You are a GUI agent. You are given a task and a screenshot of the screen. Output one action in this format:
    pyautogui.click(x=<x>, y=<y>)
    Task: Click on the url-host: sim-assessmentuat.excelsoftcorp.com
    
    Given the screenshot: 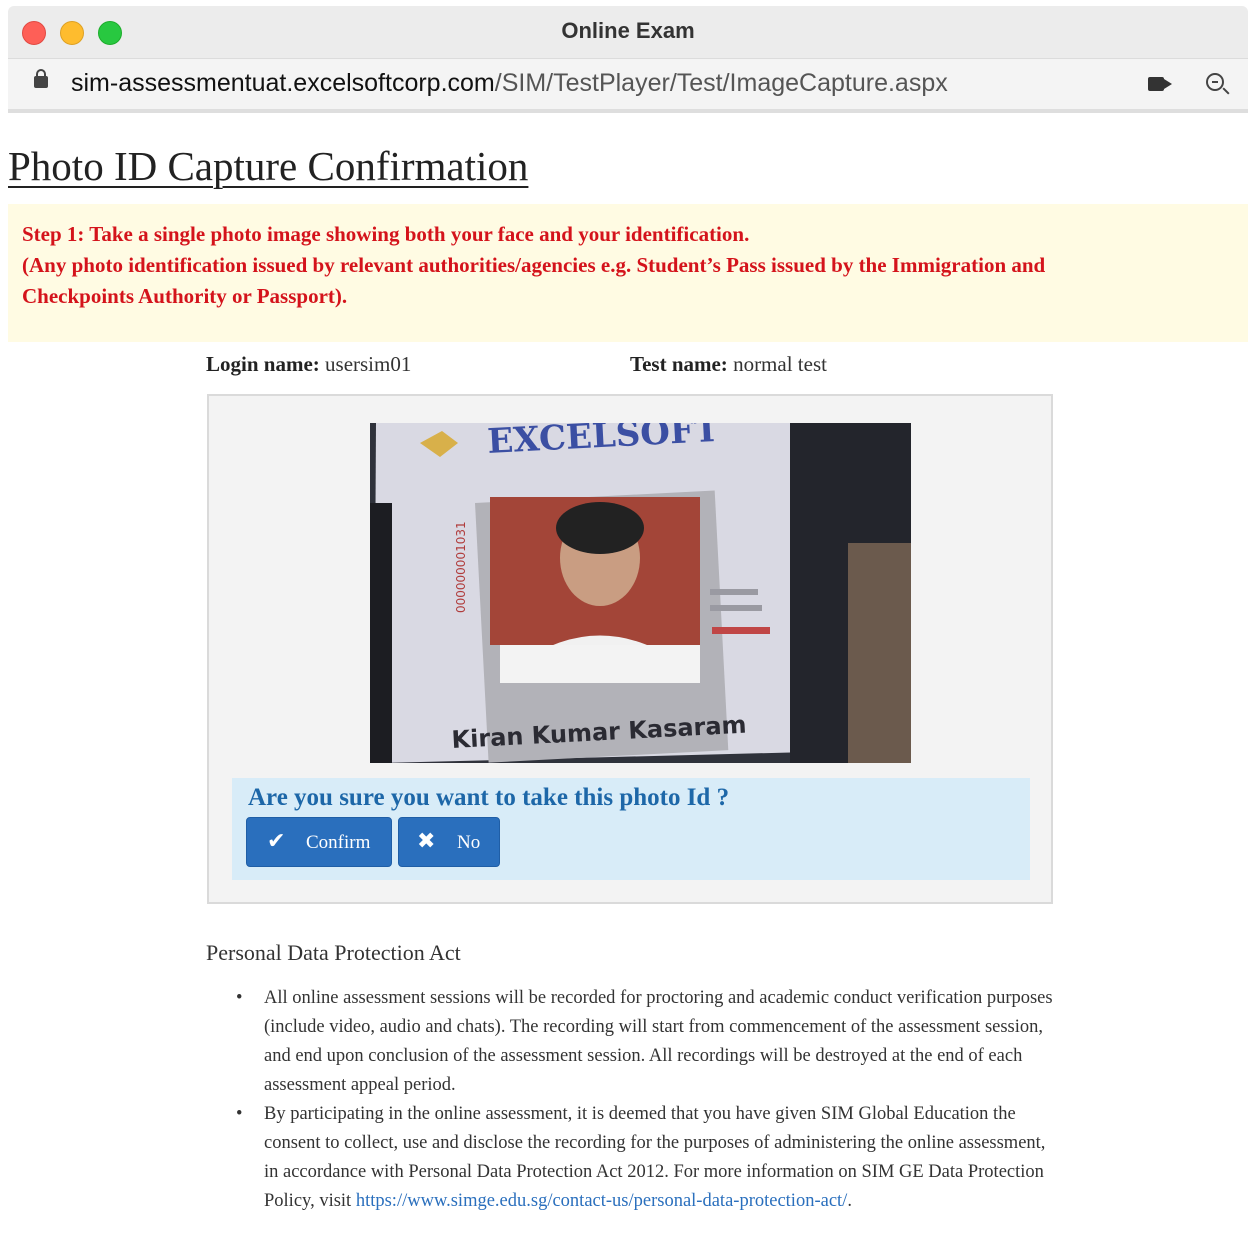 What is the action you would take?
    pyautogui.click(x=283, y=83)
    